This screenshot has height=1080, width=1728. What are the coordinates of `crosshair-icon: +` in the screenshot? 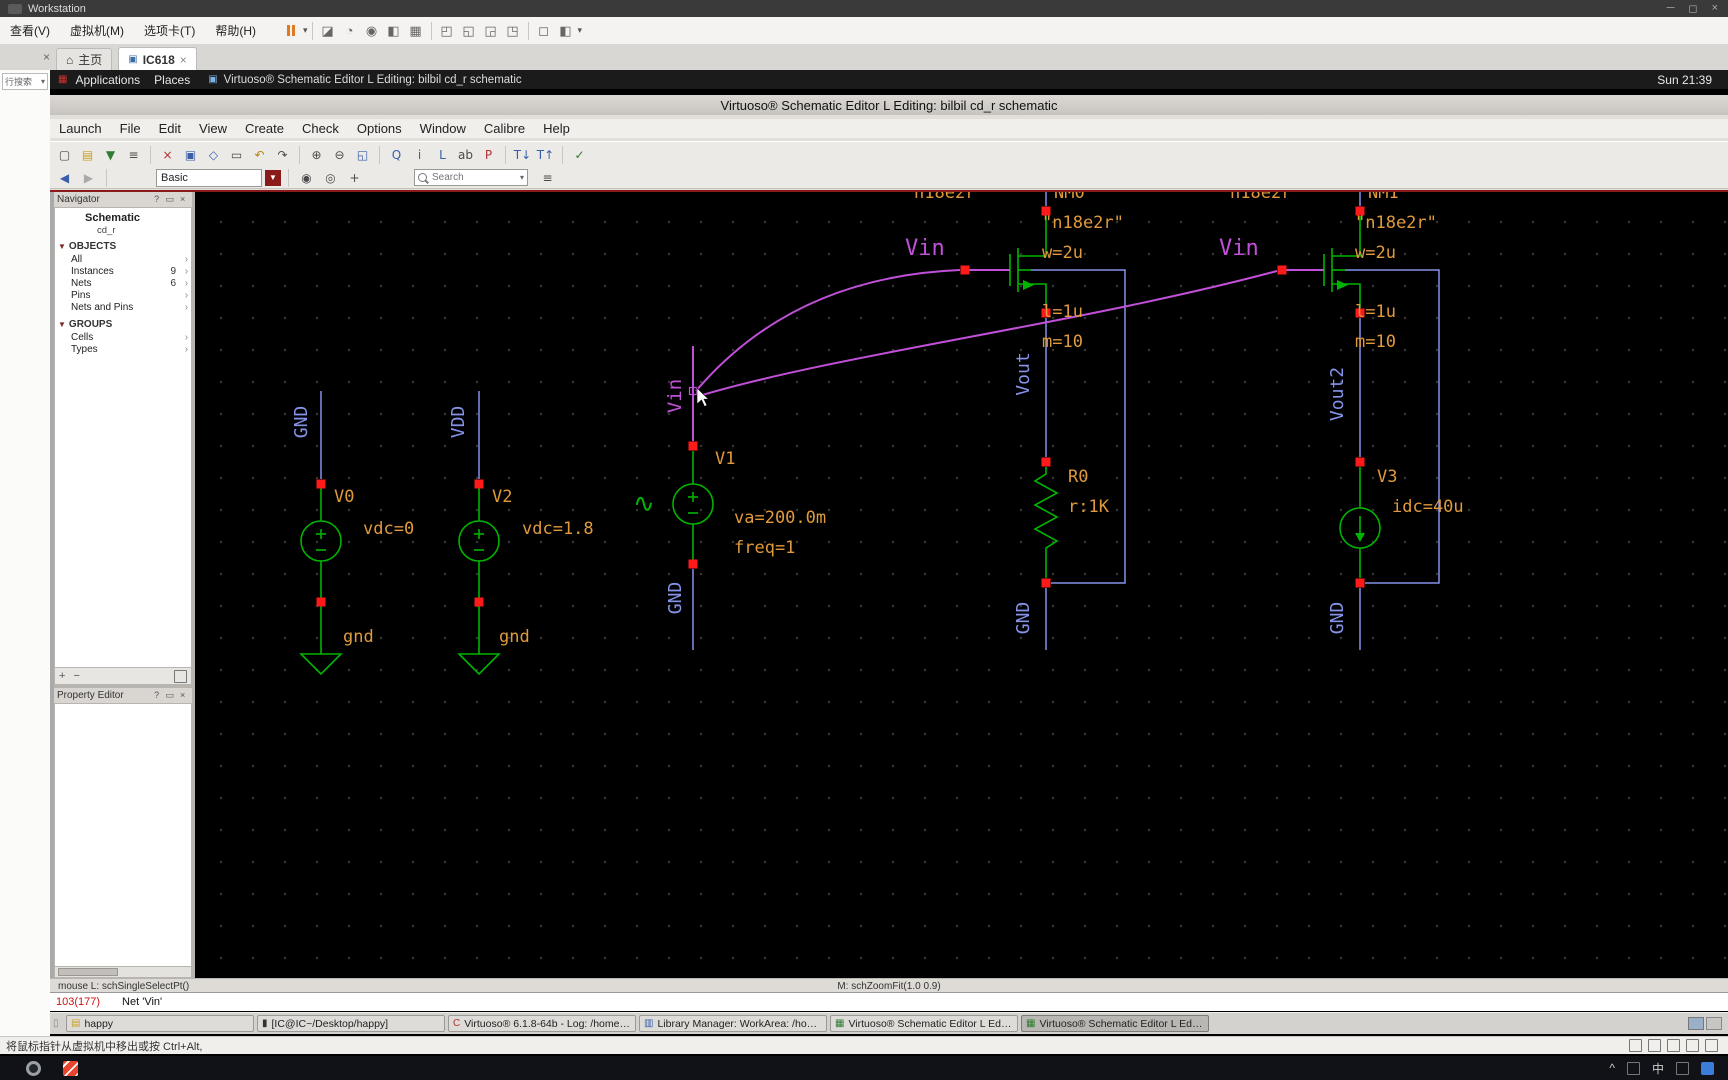 It's located at (354, 178).